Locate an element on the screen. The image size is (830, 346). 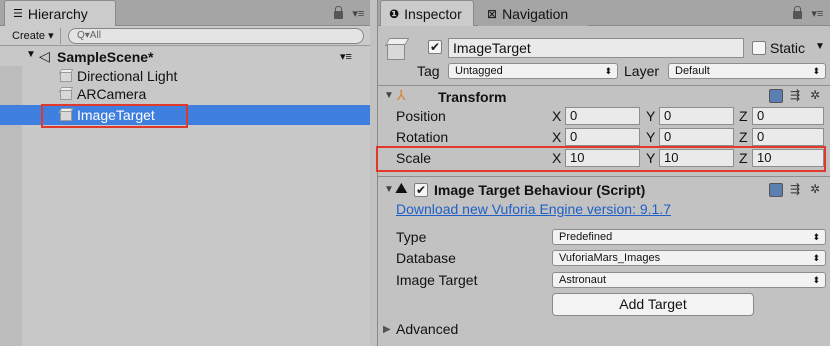
unity-scene-icon: ◁ is located at coordinates (44, 56).